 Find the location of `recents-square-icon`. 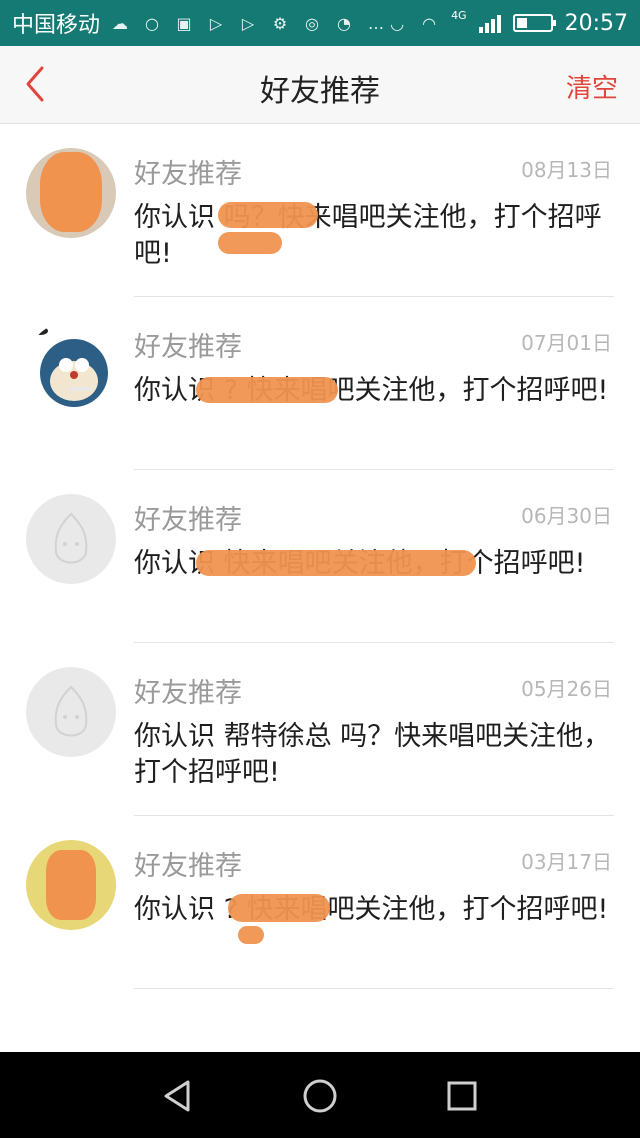

recents-square-icon is located at coordinates (462, 1096).